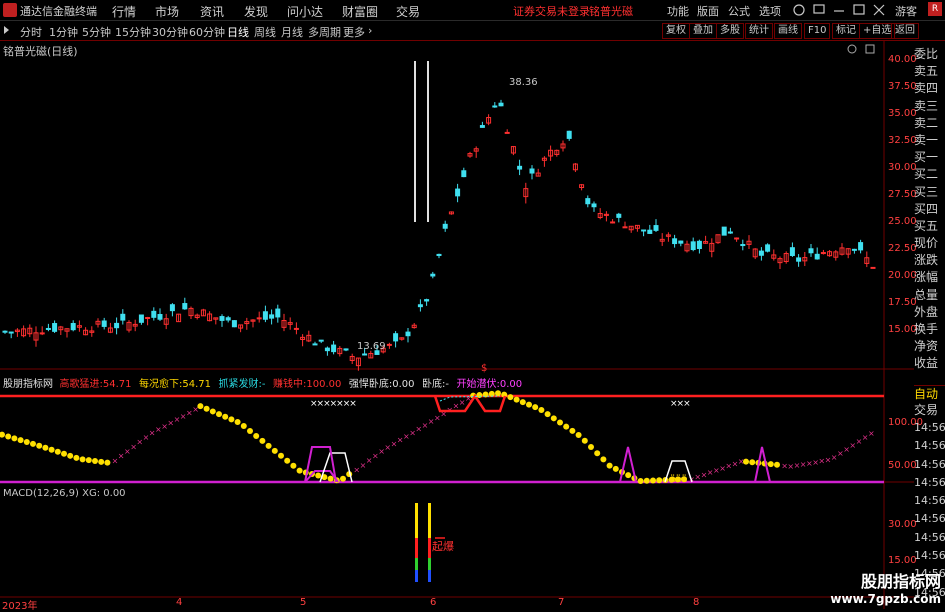 The height and width of the screenshot is (612, 945). I want to click on login-warning: 证券交易未登录, so click(551, 11).